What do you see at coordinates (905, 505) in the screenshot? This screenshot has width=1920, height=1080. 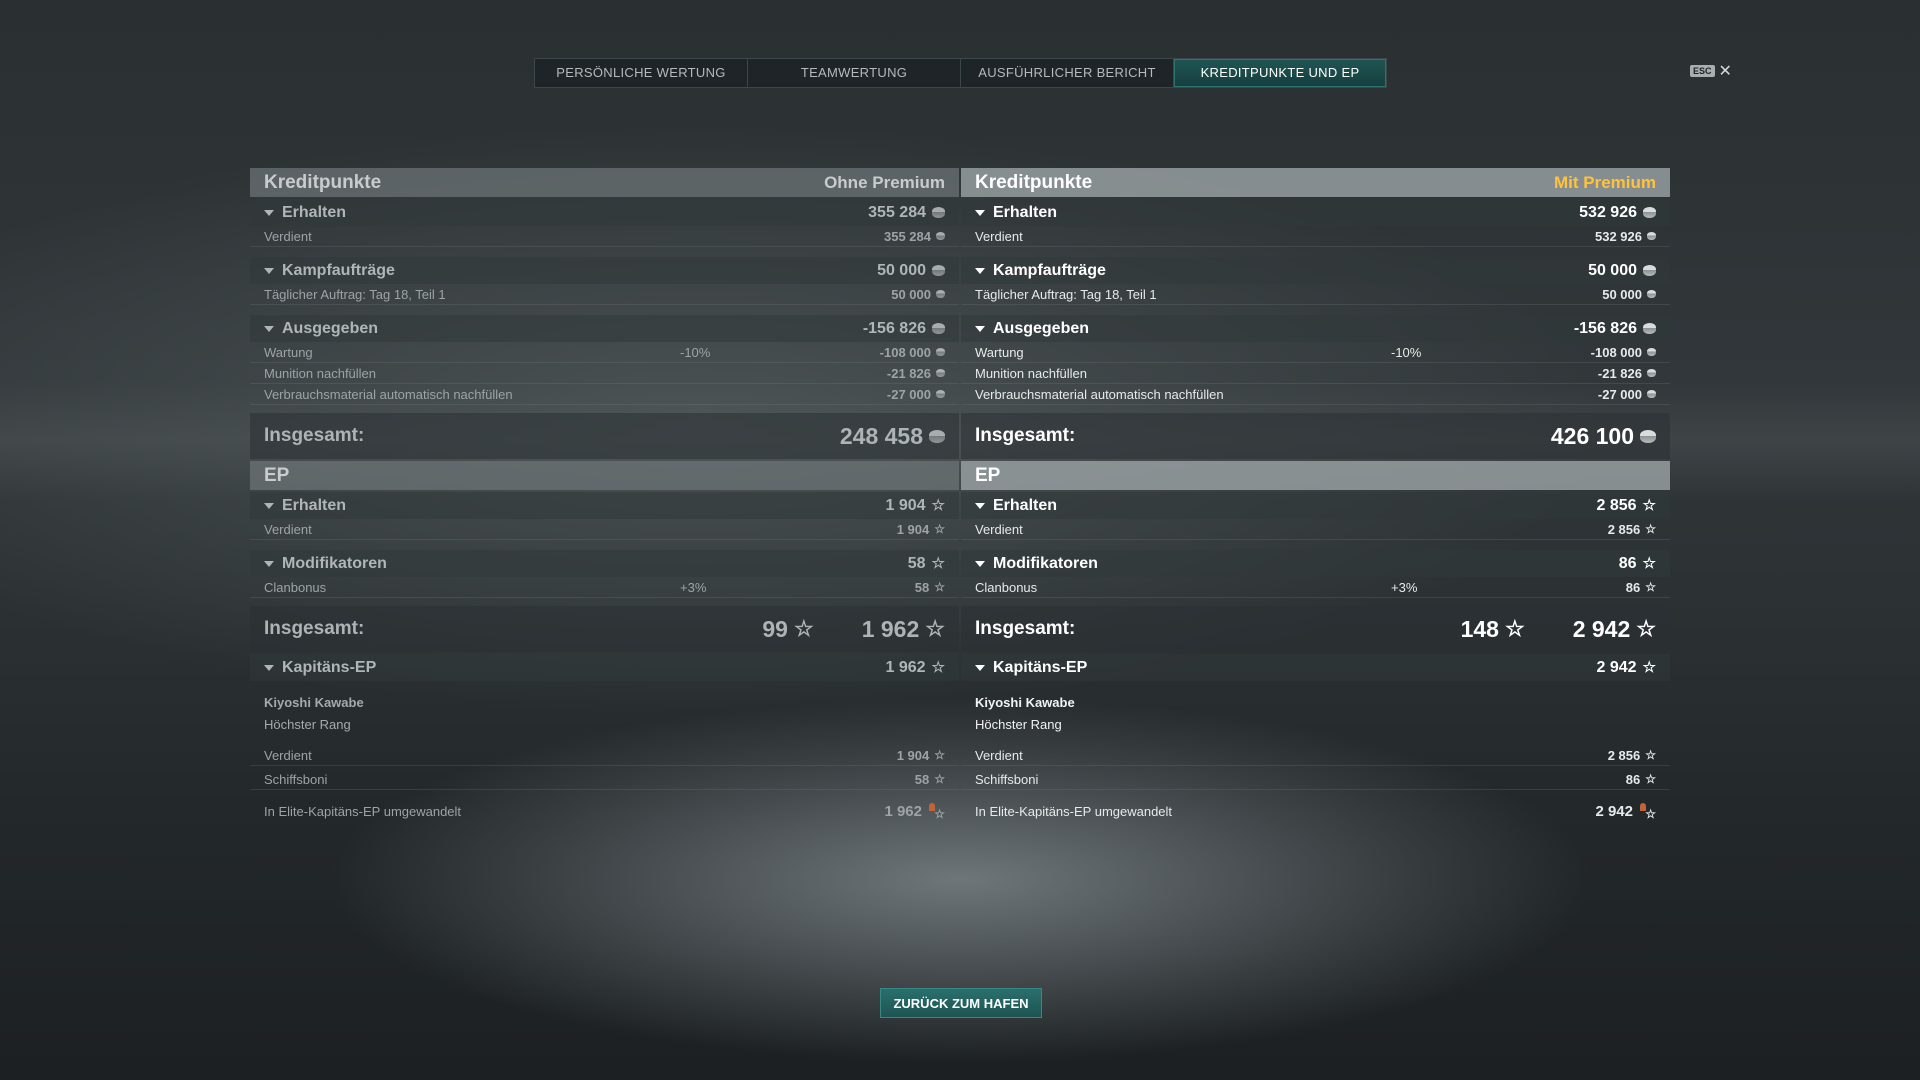 I see `section-value: 1 904` at bounding box center [905, 505].